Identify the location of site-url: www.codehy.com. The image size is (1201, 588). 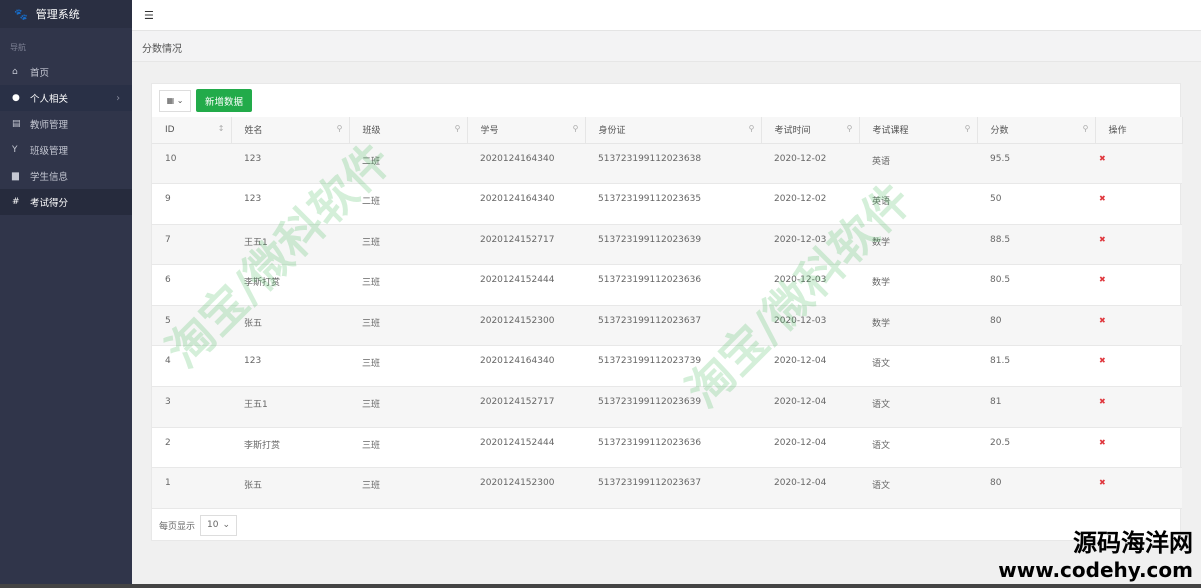
(1095, 570).